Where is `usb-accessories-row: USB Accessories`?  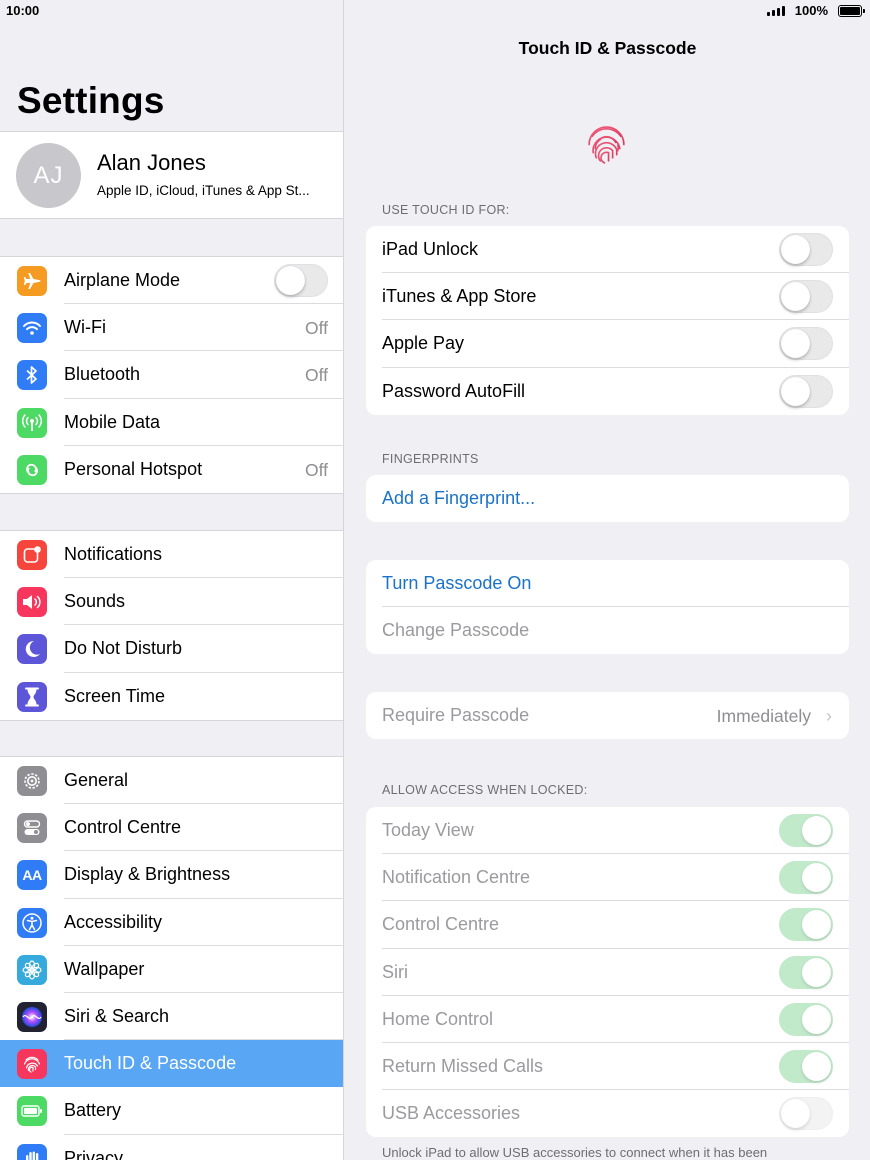 usb-accessories-row: USB Accessories is located at coordinates (607, 1113).